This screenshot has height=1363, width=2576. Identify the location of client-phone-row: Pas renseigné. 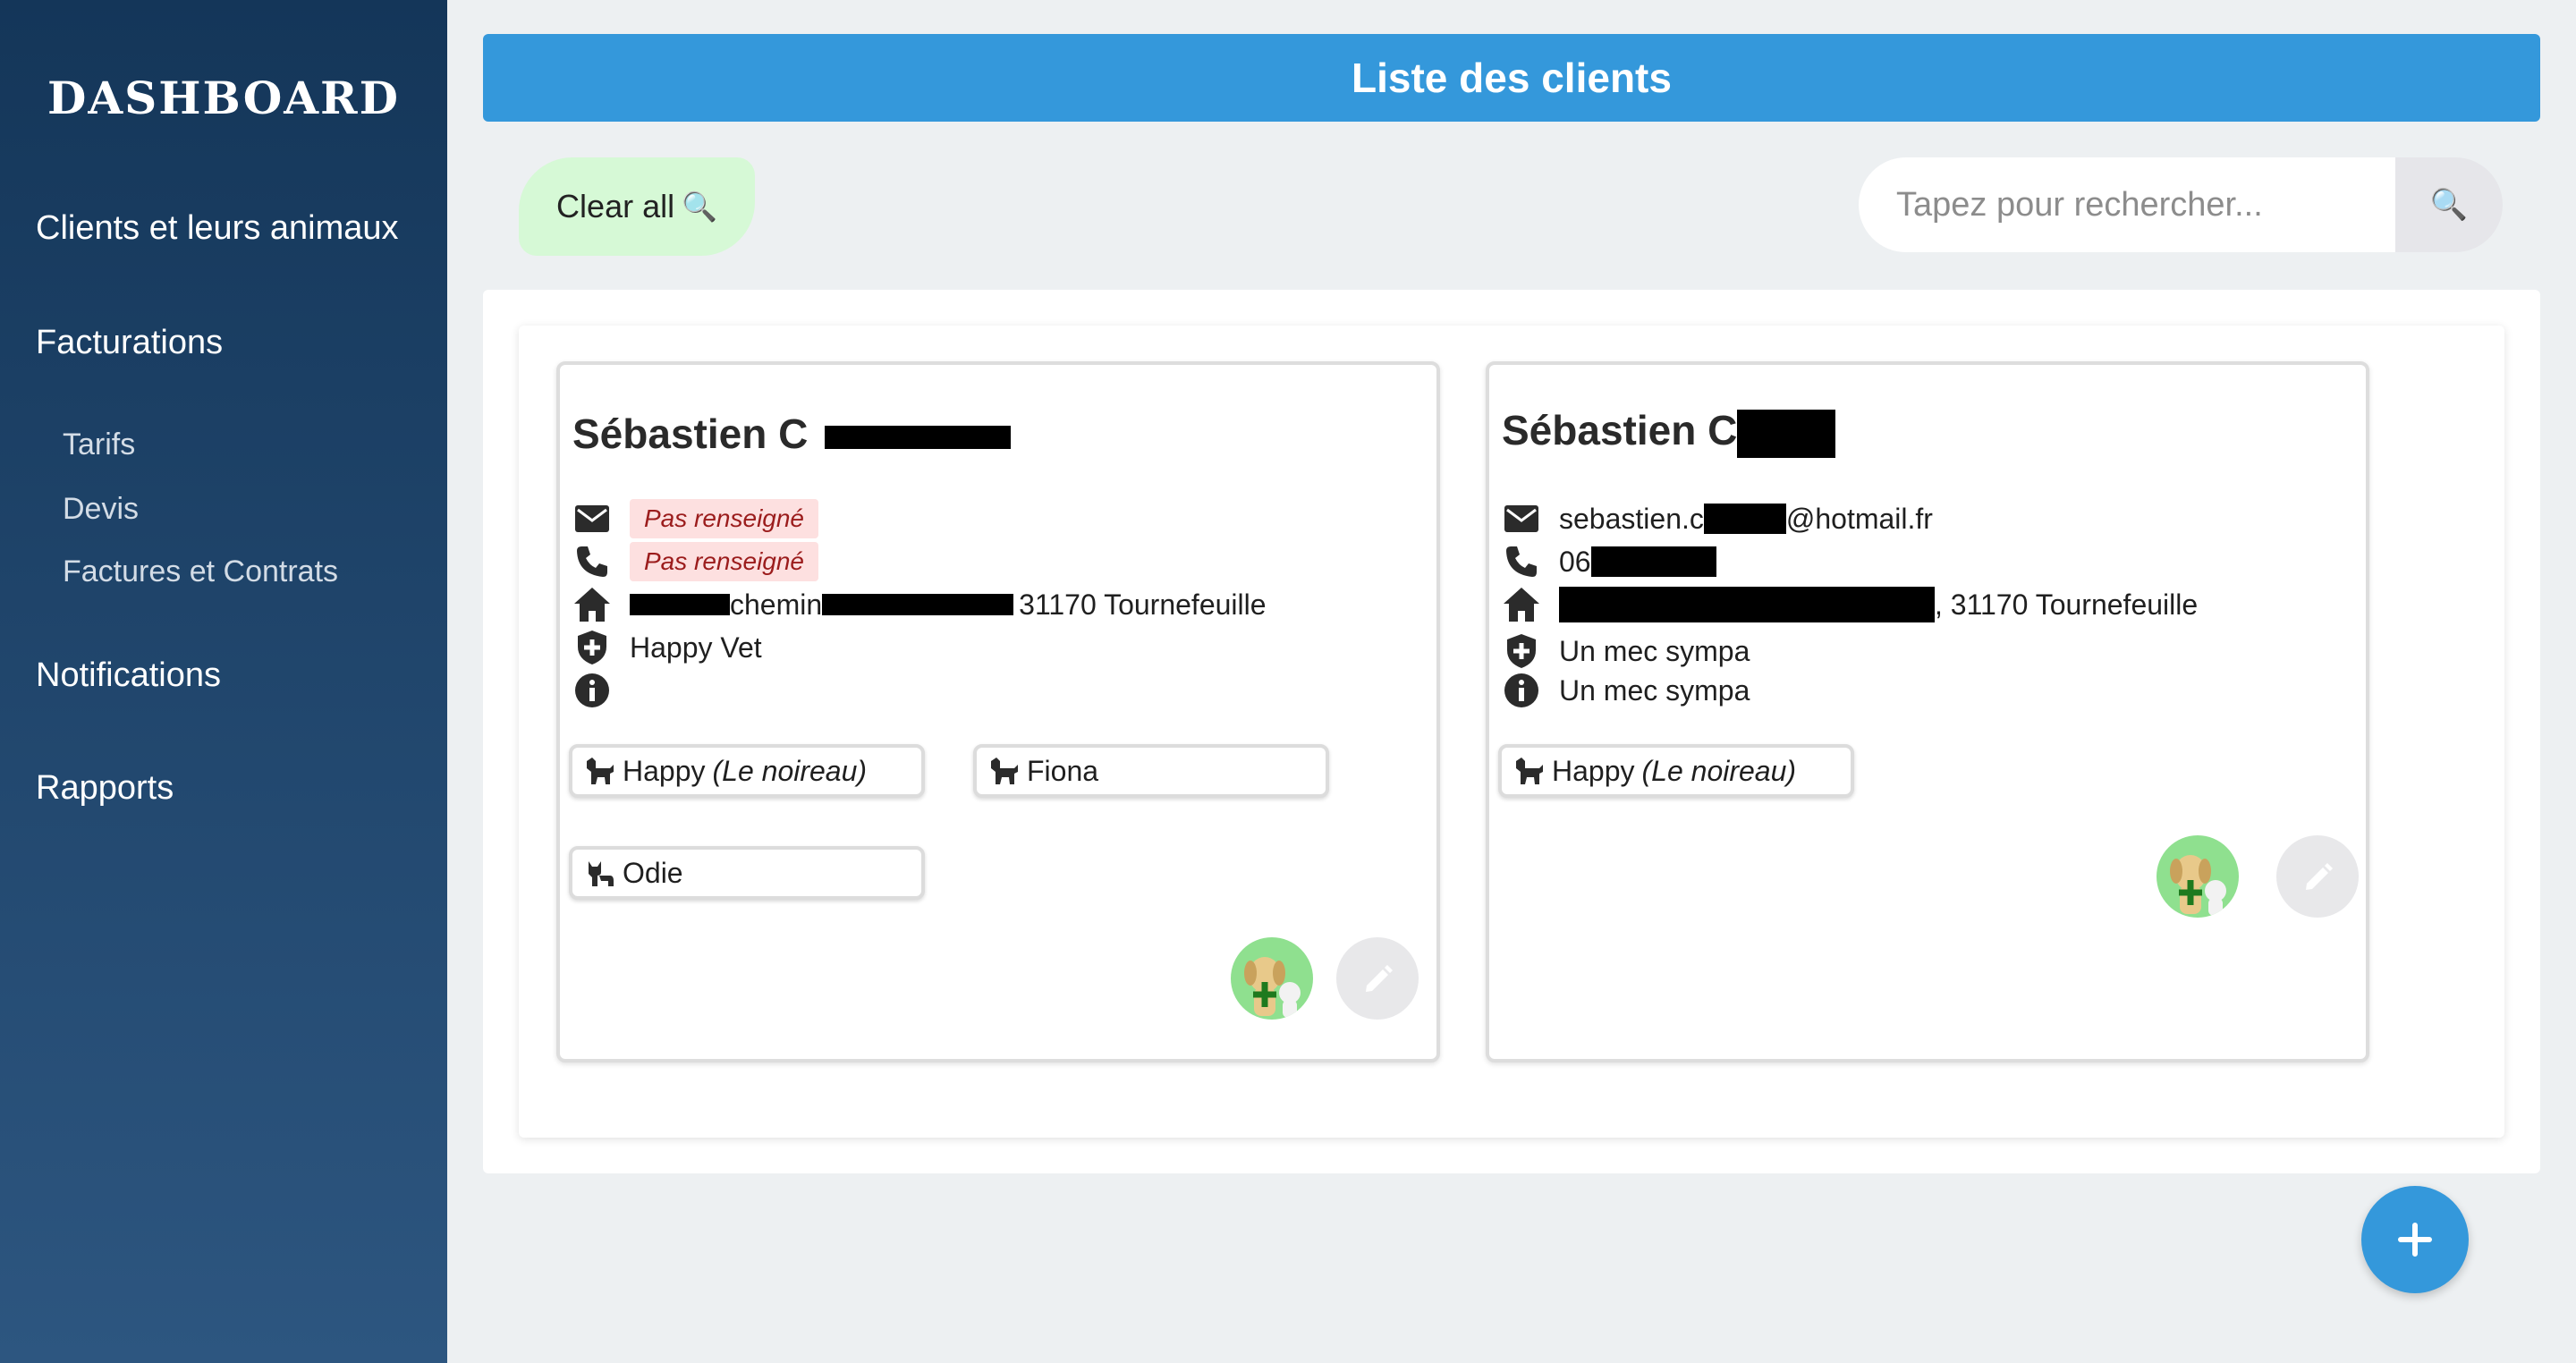
(695, 561).